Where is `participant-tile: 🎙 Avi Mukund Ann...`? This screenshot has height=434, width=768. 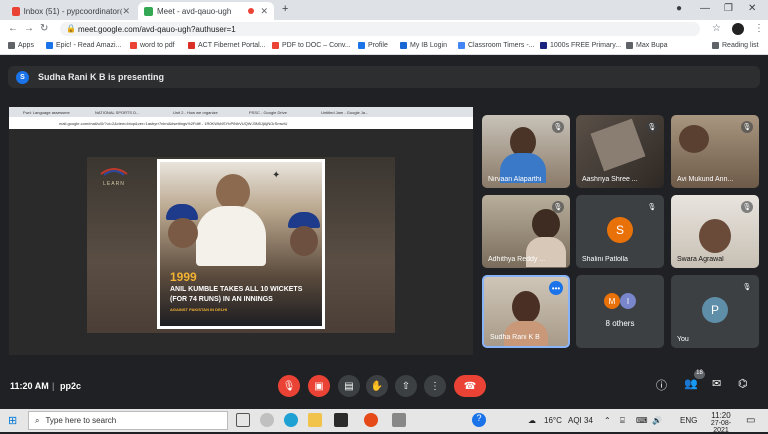 participant-tile: 🎙 Avi Mukund Ann... is located at coordinates (715, 151).